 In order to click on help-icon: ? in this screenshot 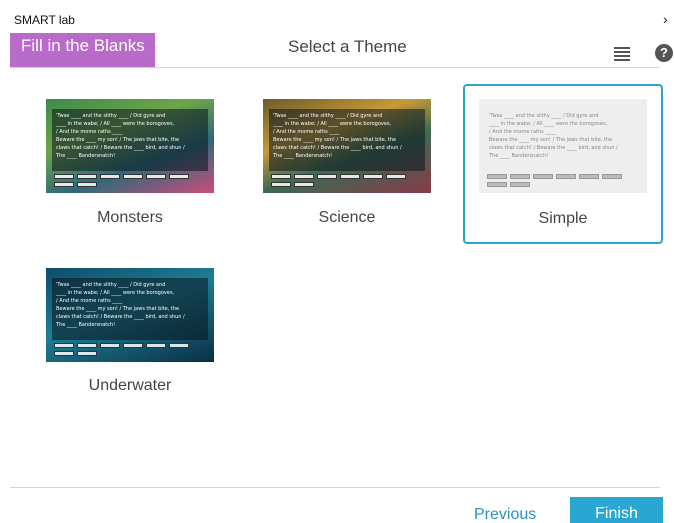, I will do `click(664, 53)`.